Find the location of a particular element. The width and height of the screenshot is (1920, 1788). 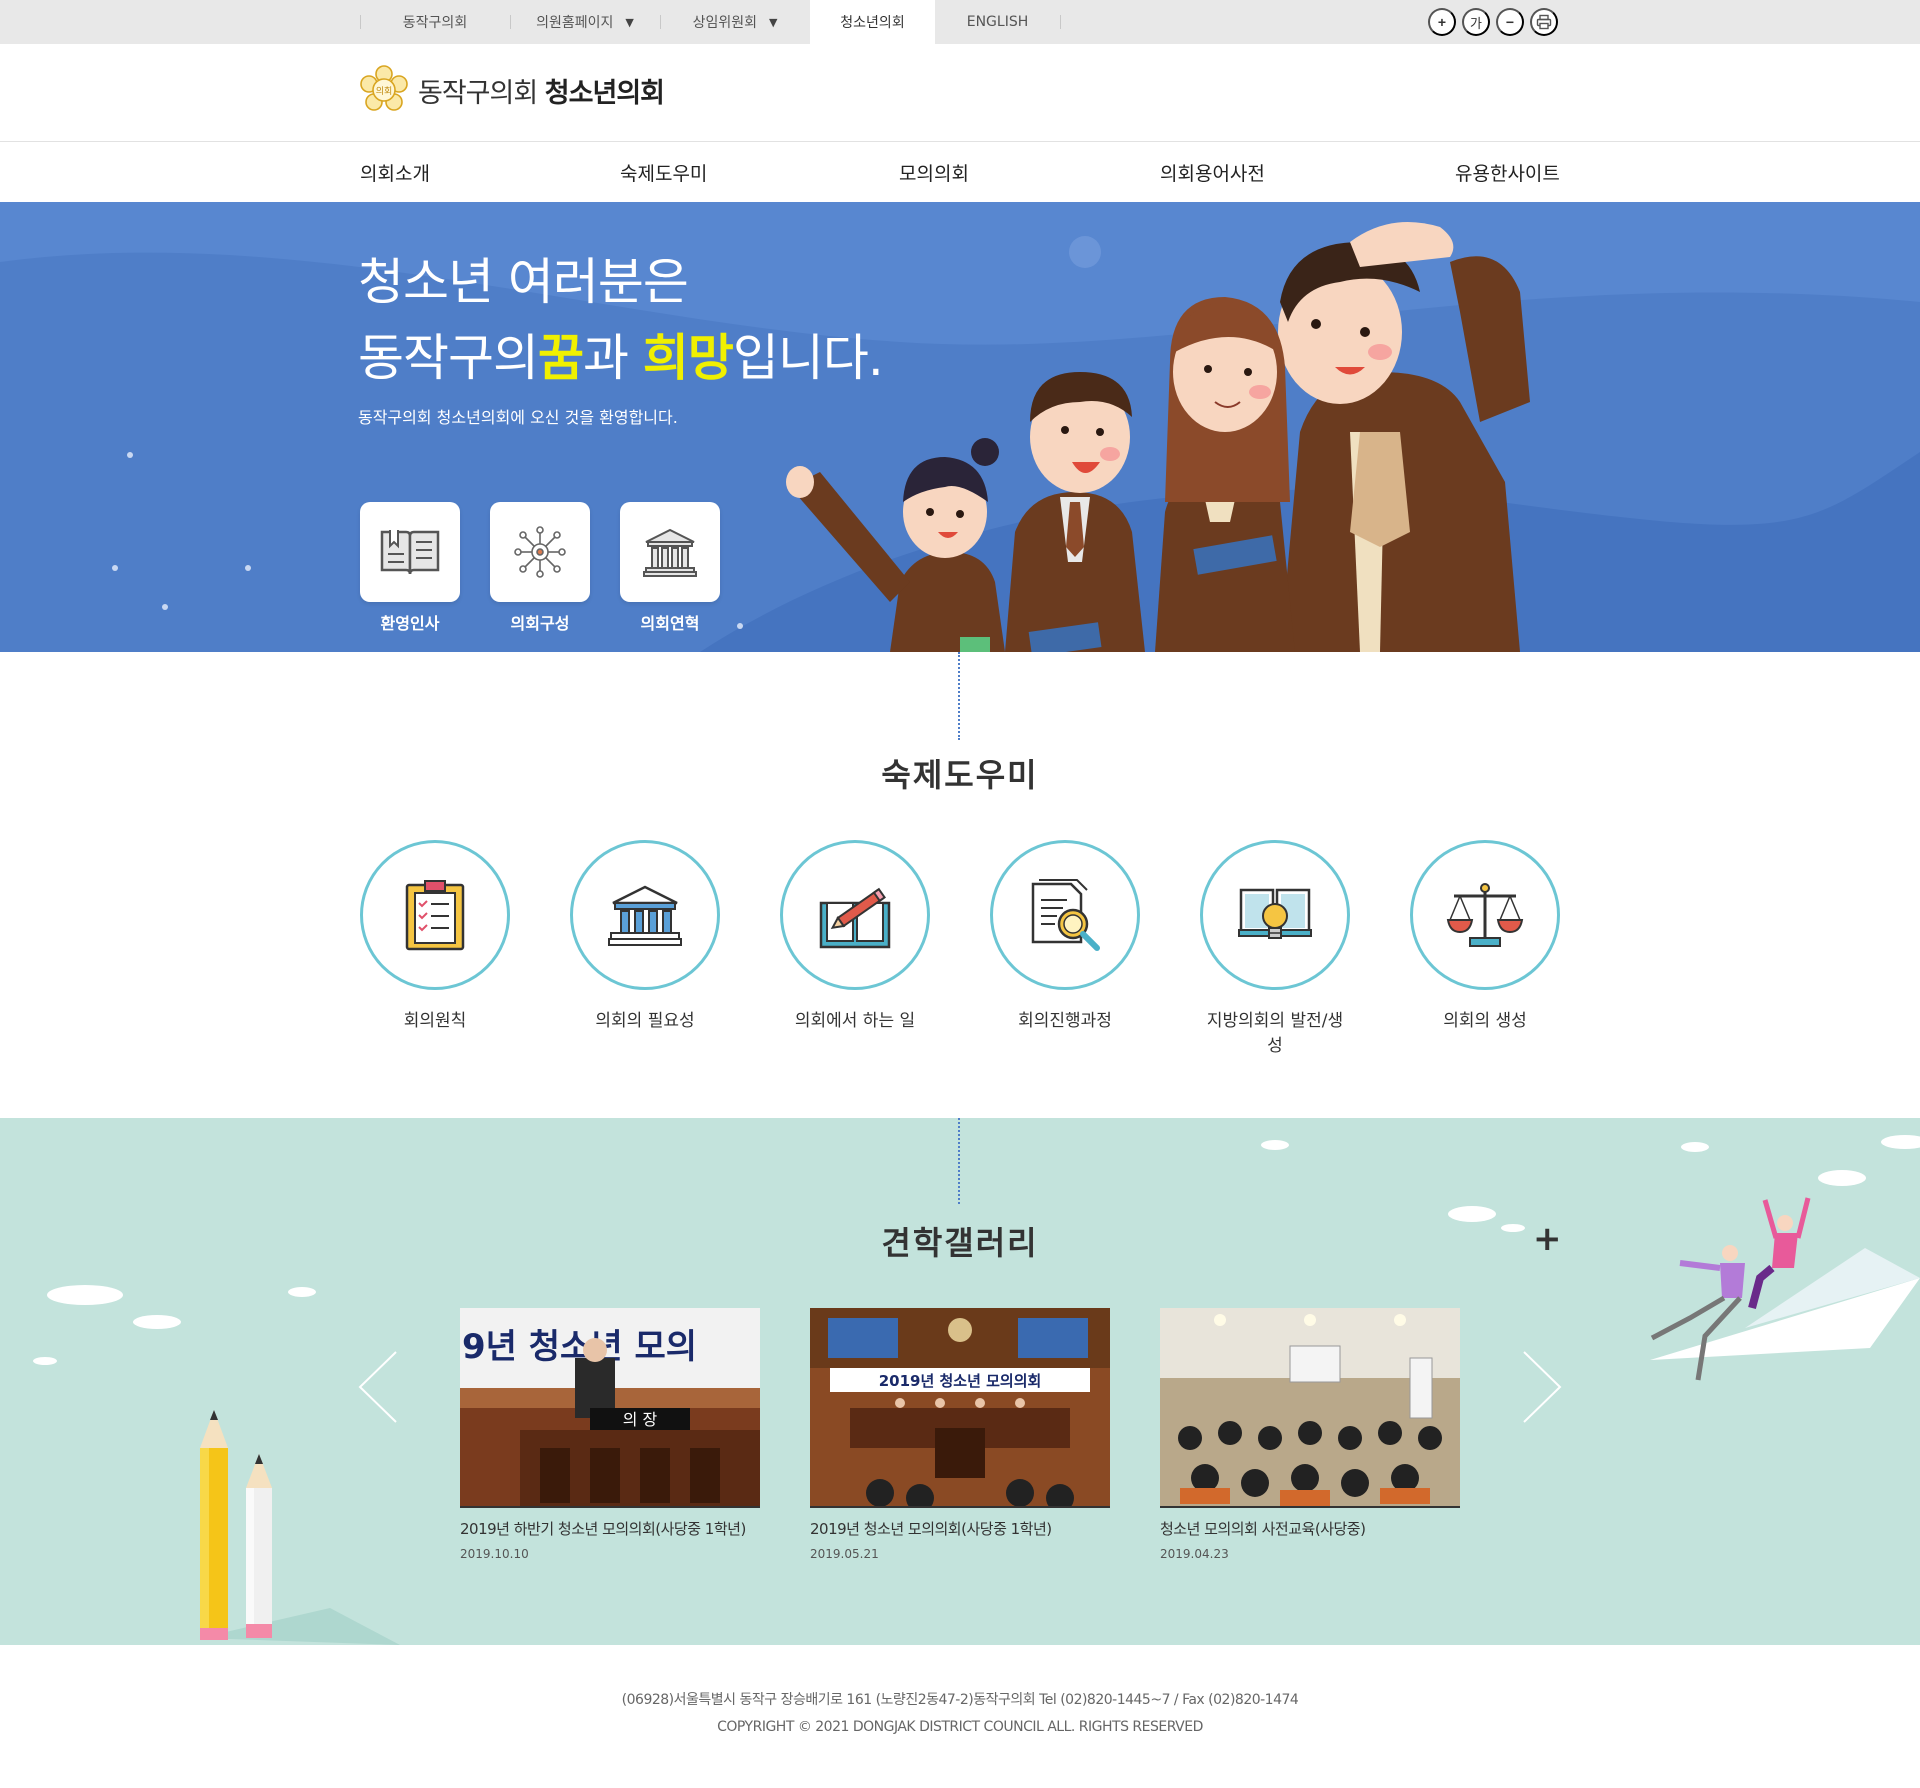

utility-divider is located at coordinates (1061, 22).